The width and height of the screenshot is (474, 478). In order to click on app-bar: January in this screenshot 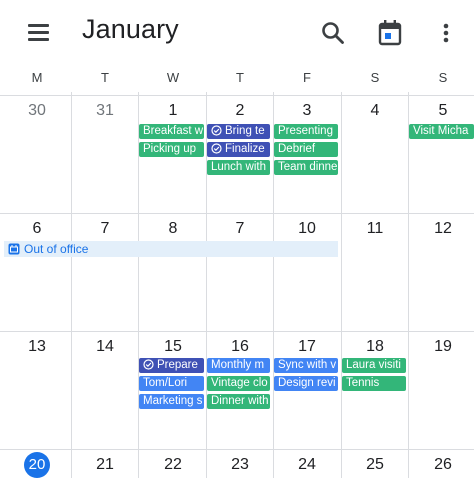, I will do `click(237, 32)`.